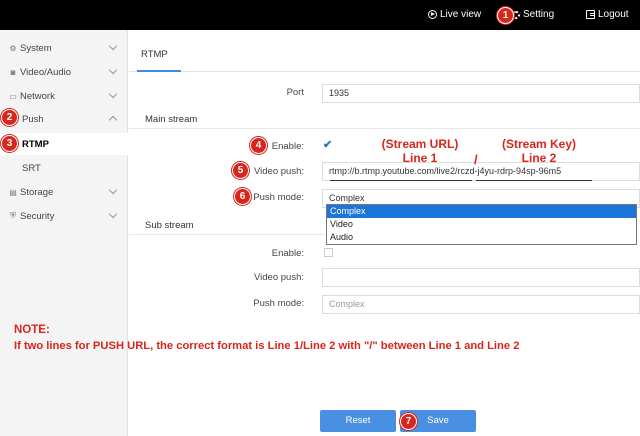 This screenshot has height=436, width=640. I want to click on sidebar-item-storage: ▤ Storage, so click(64, 192).